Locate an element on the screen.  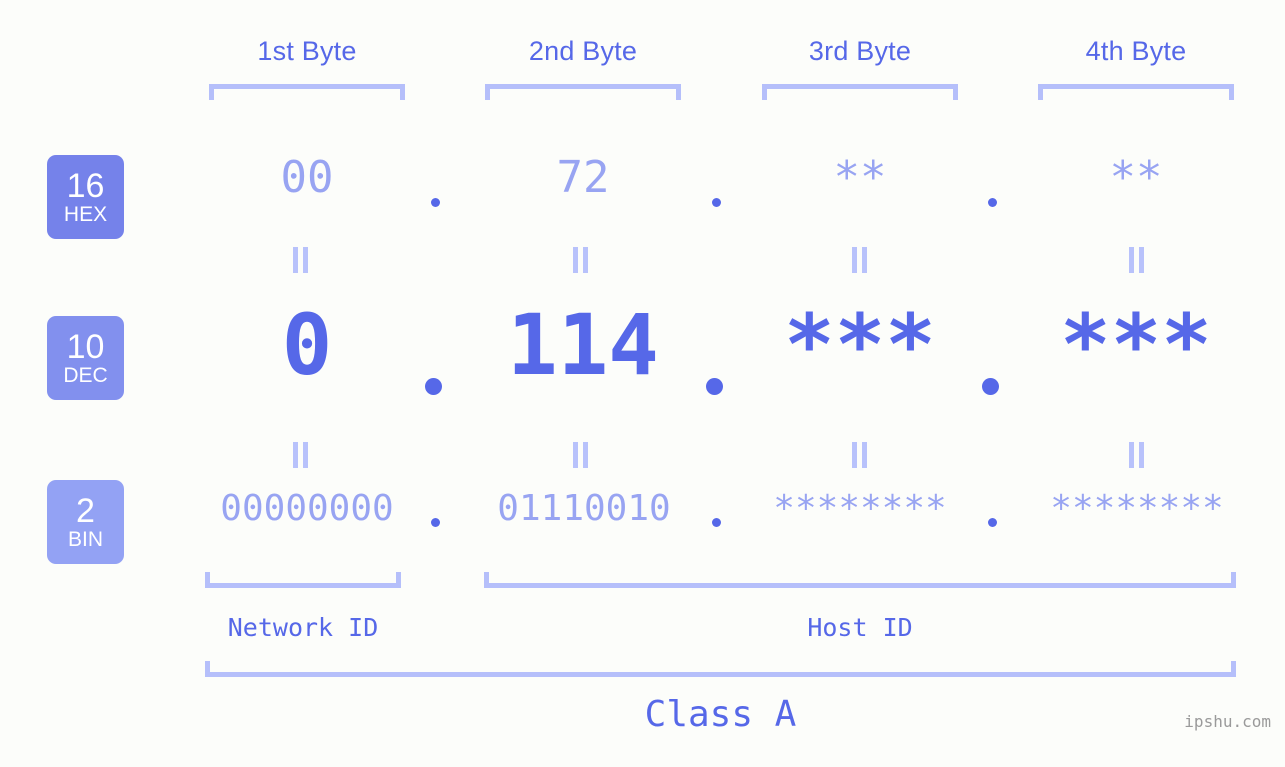
hex-byte-1-value: 00 is located at coordinates (307, 177).